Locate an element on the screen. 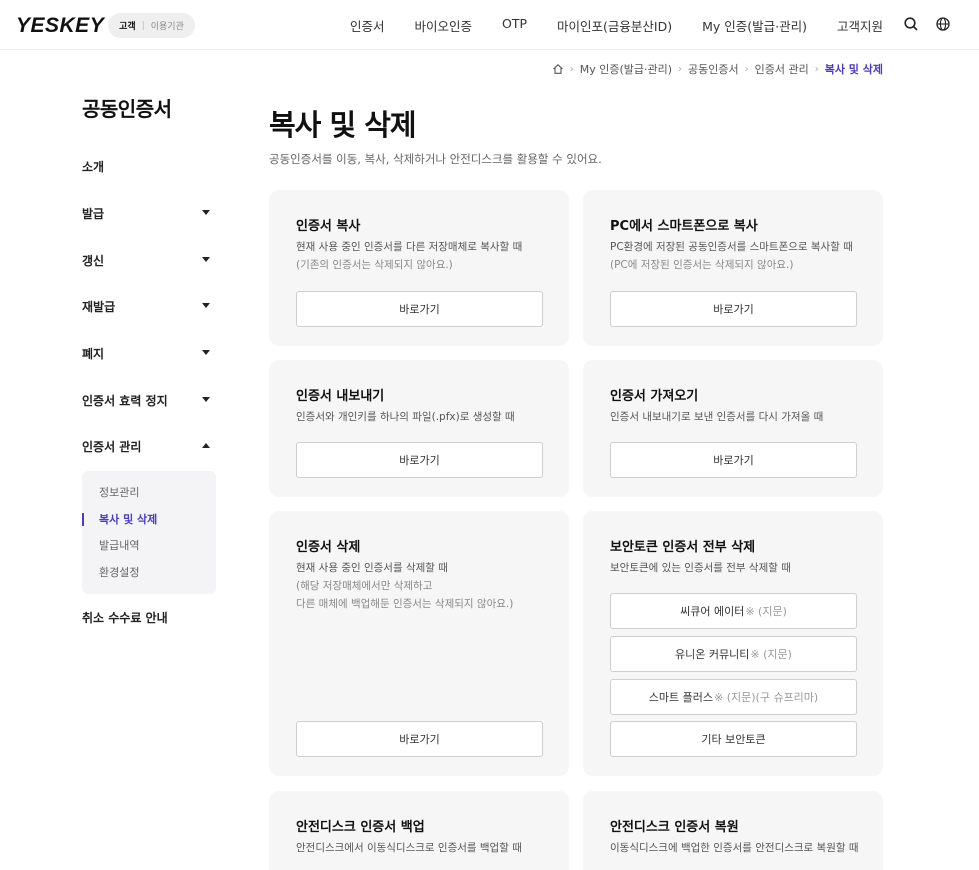 This screenshot has height=870, width=979. card-title: PC에서 스마트폰으로 복사 is located at coordinates (684, 226).